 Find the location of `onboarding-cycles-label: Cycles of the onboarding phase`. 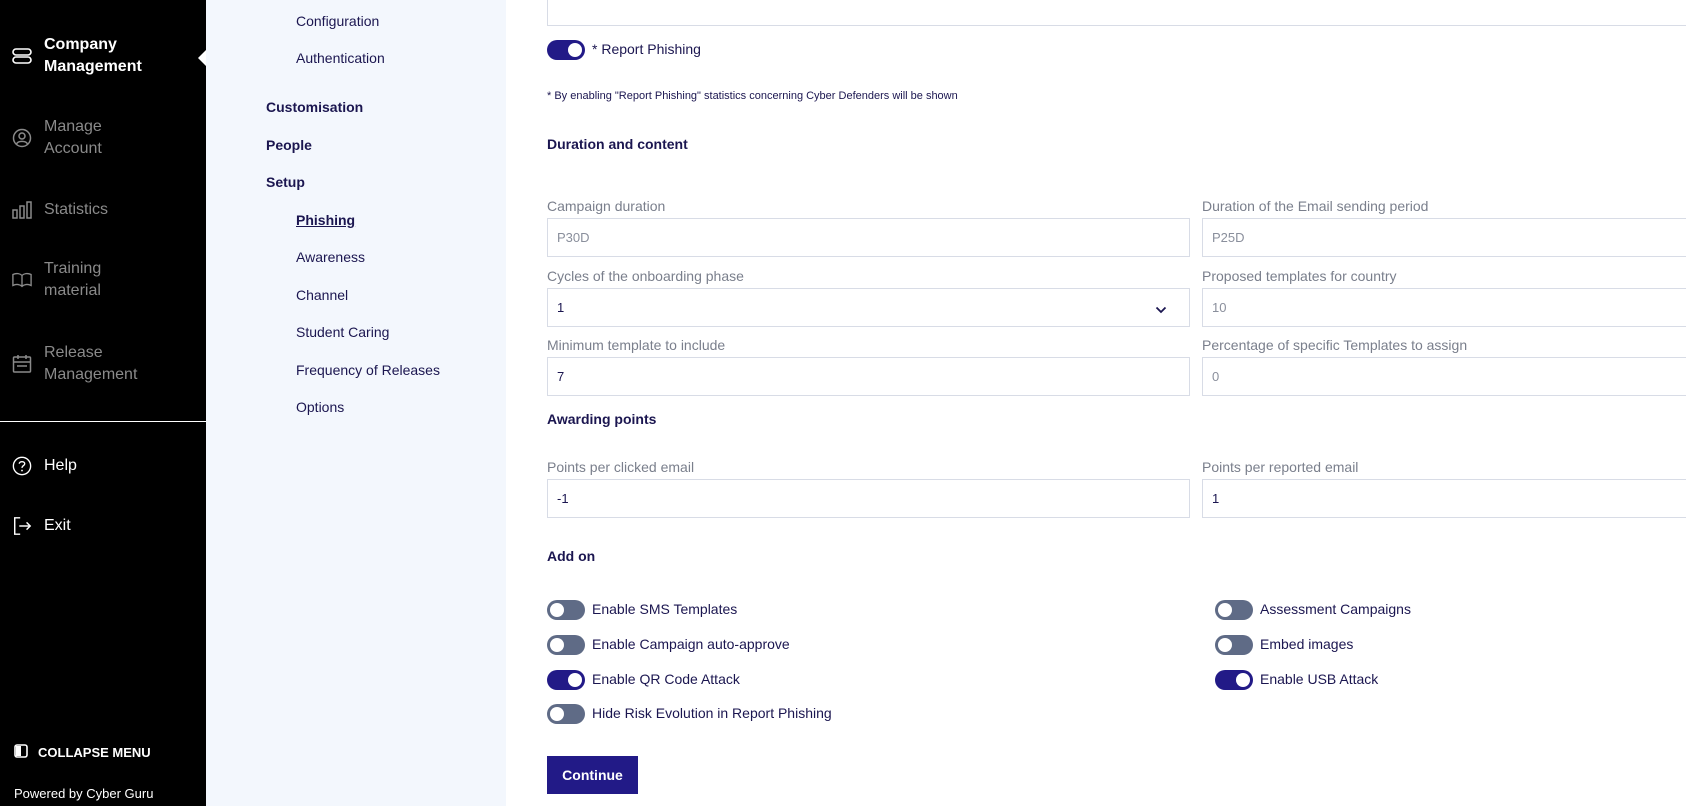

onboarding-cycles-label: Cycles of the onboarding phase is located at coordinates (645, 276).